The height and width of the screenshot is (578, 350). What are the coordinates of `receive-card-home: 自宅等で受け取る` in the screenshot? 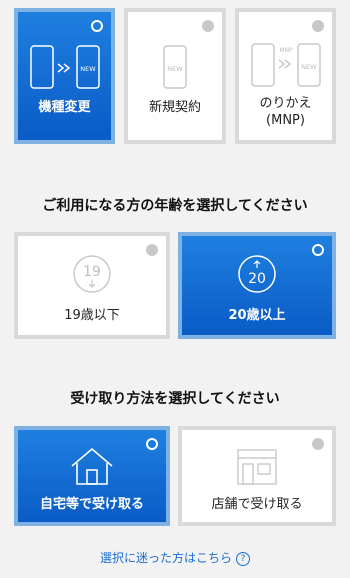 It's located at (92, 476).